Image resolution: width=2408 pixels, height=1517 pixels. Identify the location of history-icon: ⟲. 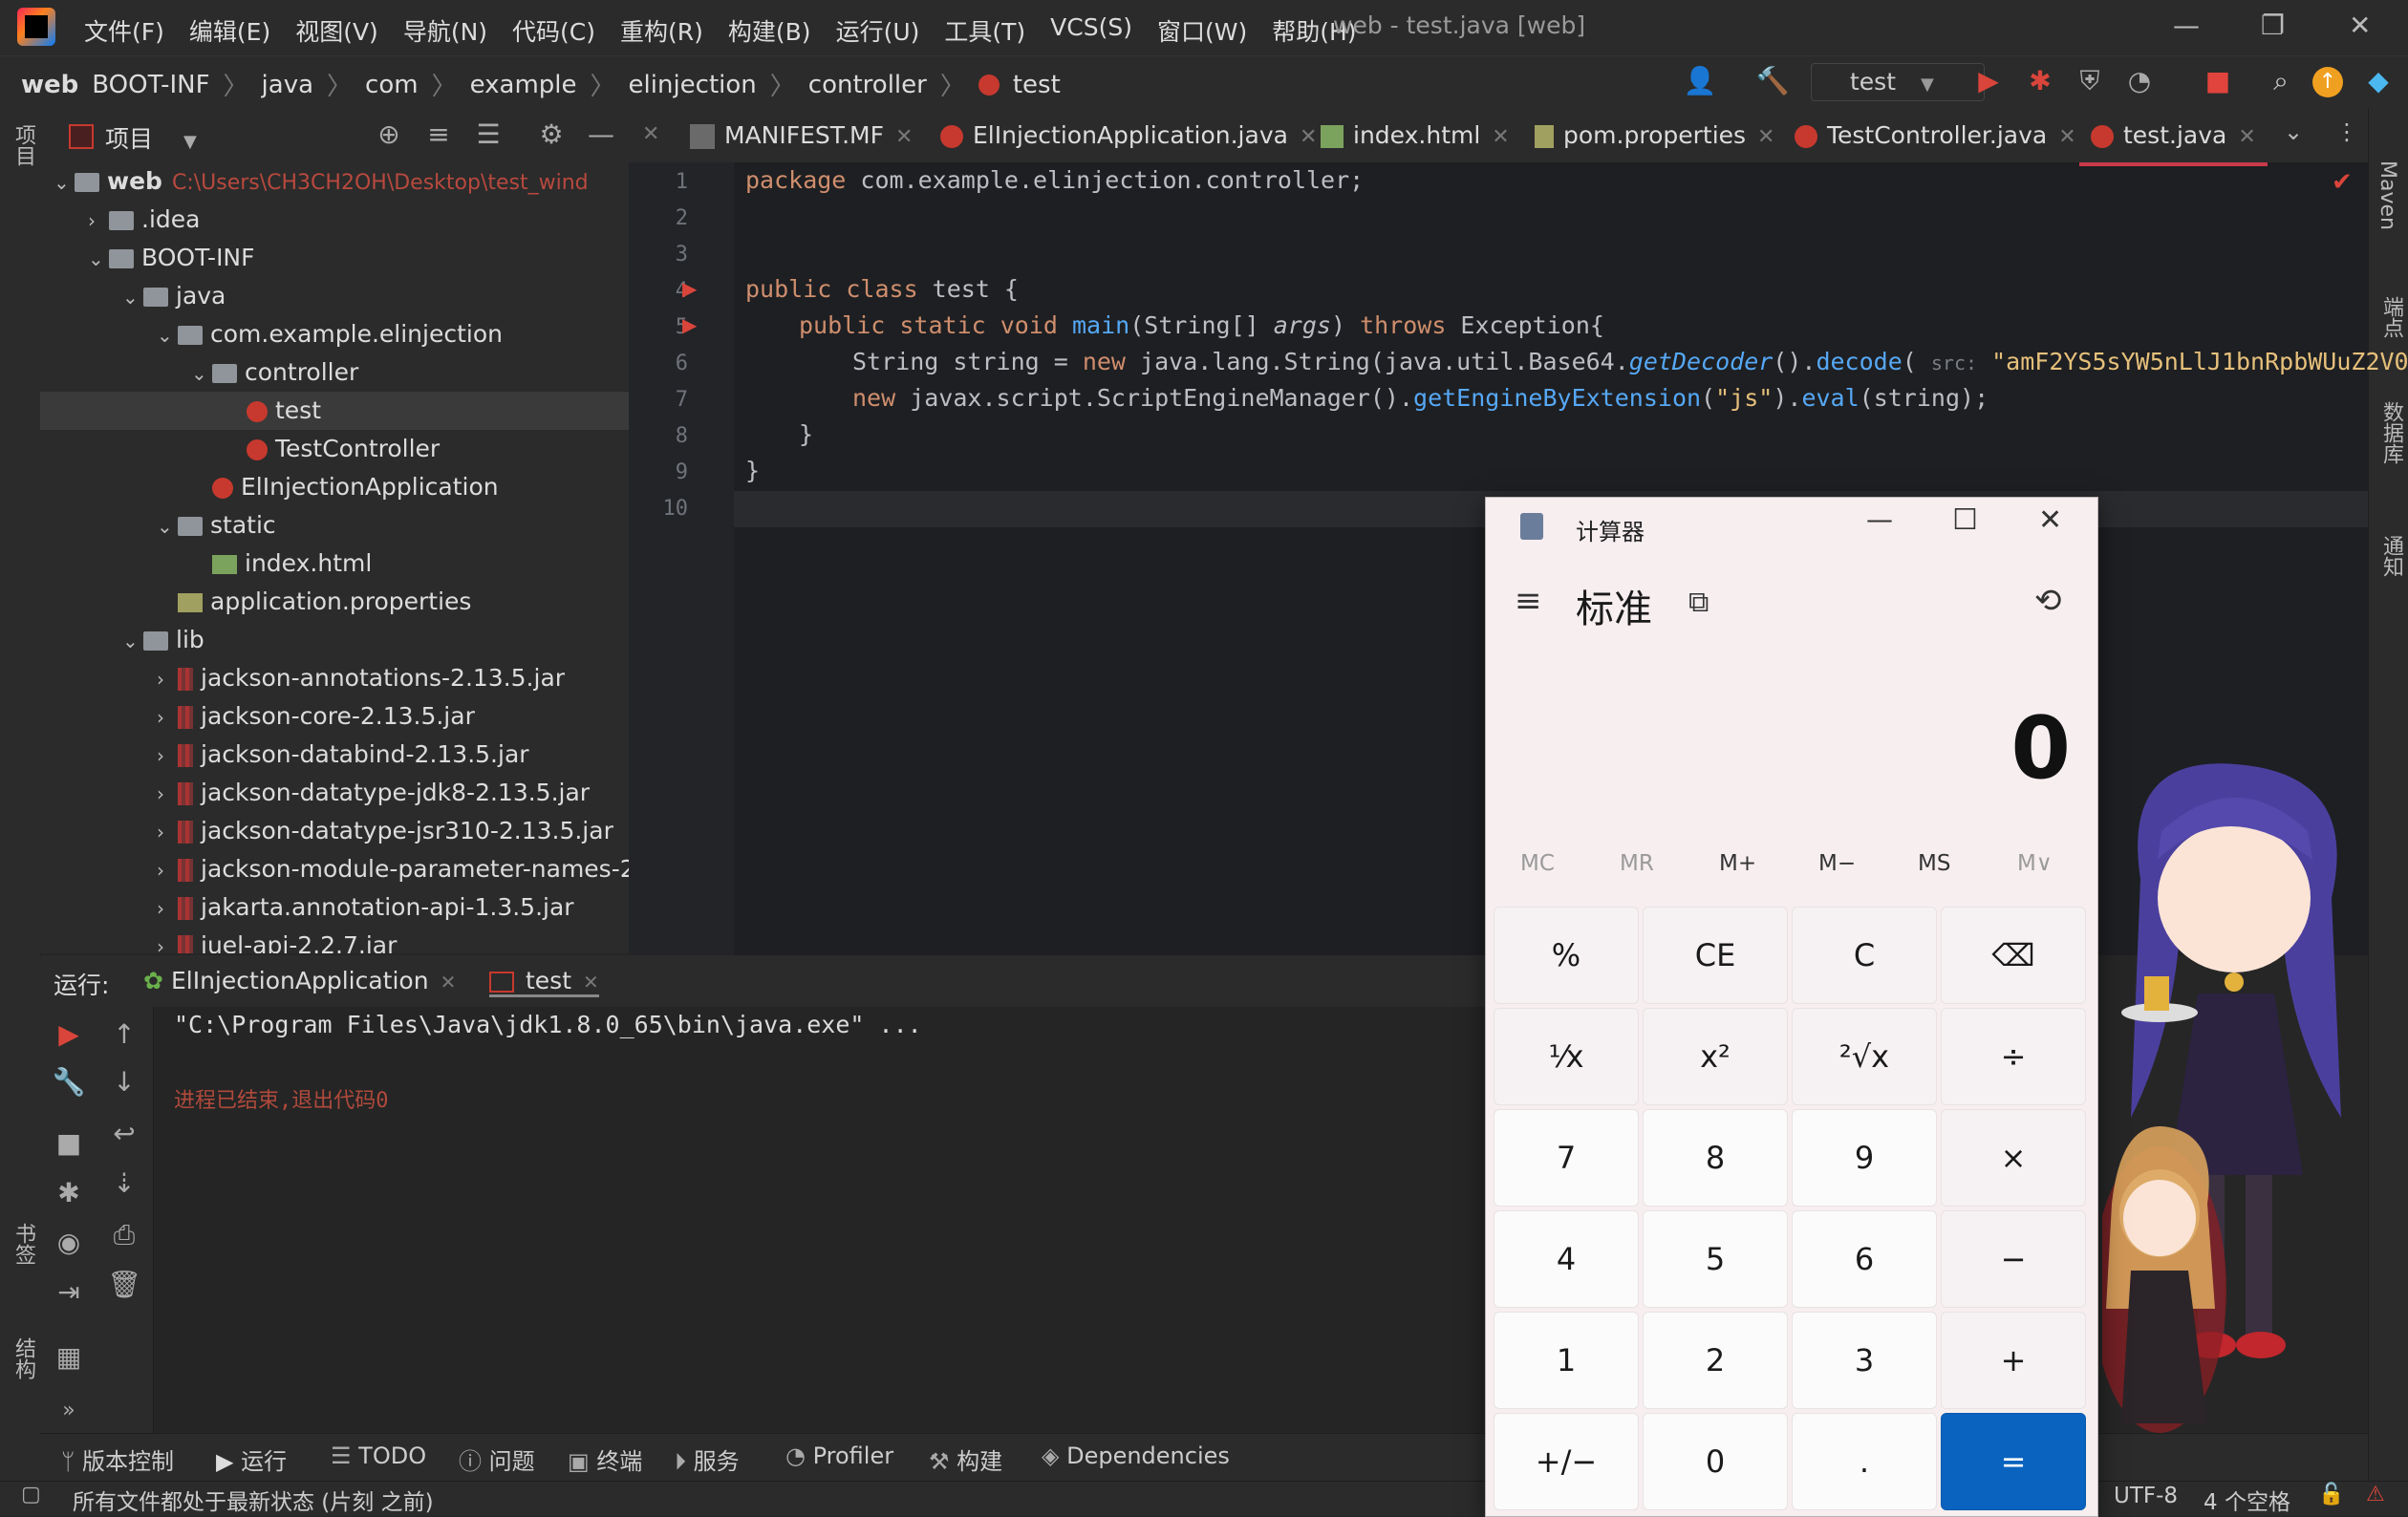
(2048, 601).